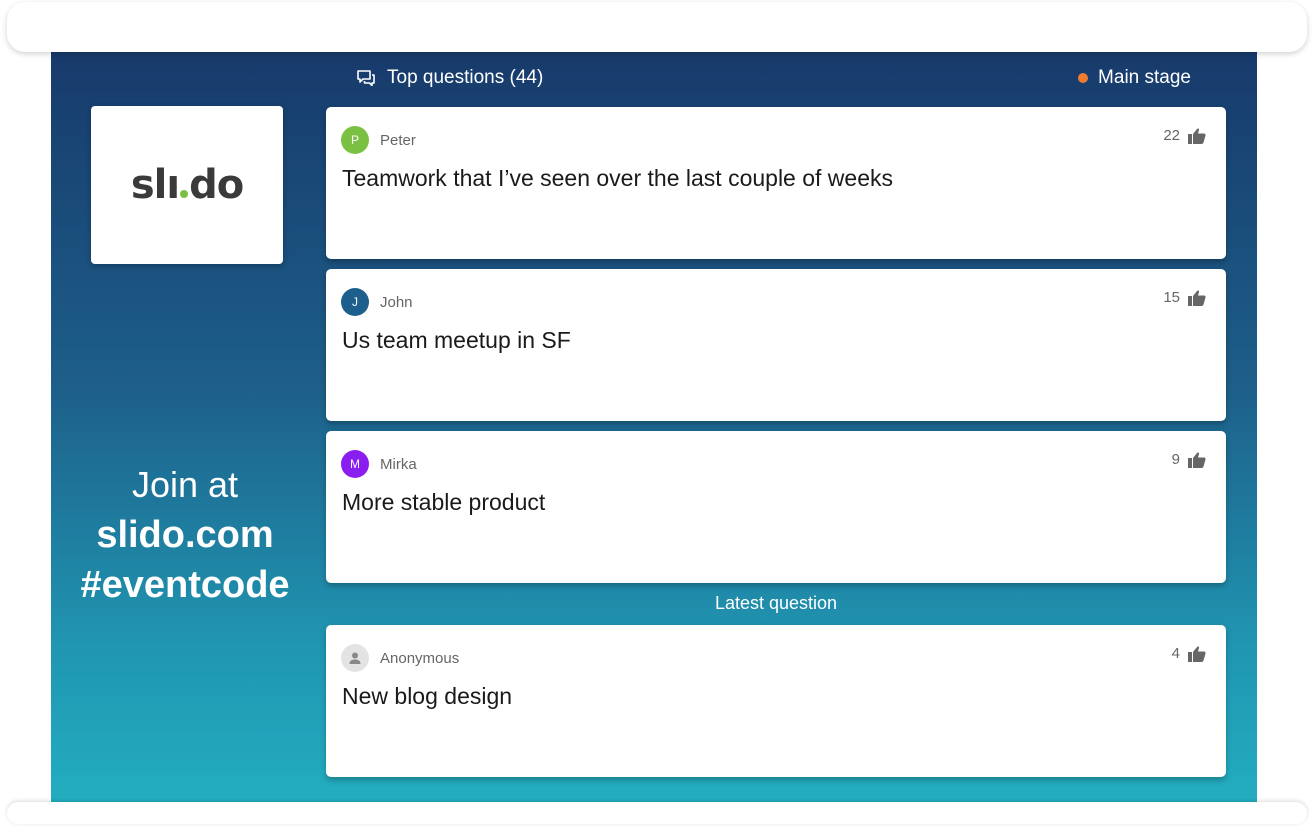 The image size is (1314, 833). I want to click on vote-control: 4, so click(1189, 653).